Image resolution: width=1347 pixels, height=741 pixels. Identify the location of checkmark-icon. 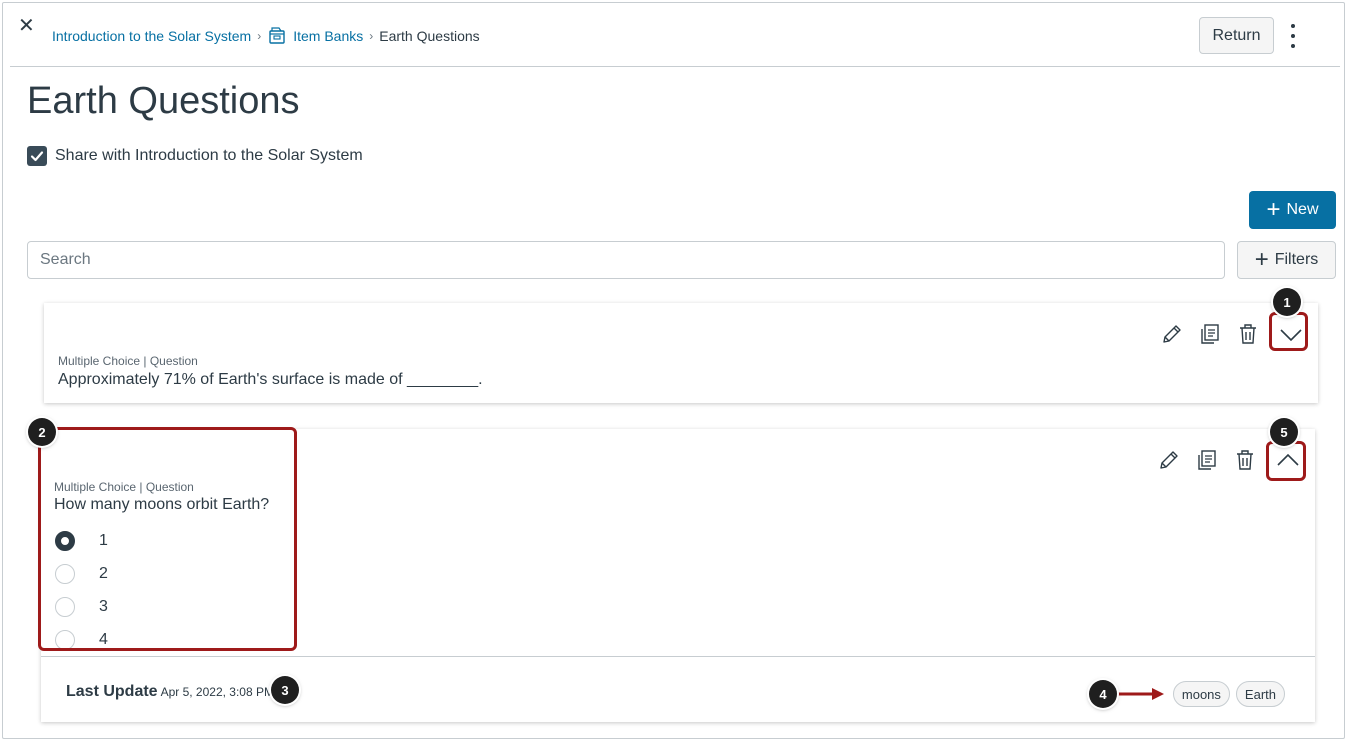
(37, 156).